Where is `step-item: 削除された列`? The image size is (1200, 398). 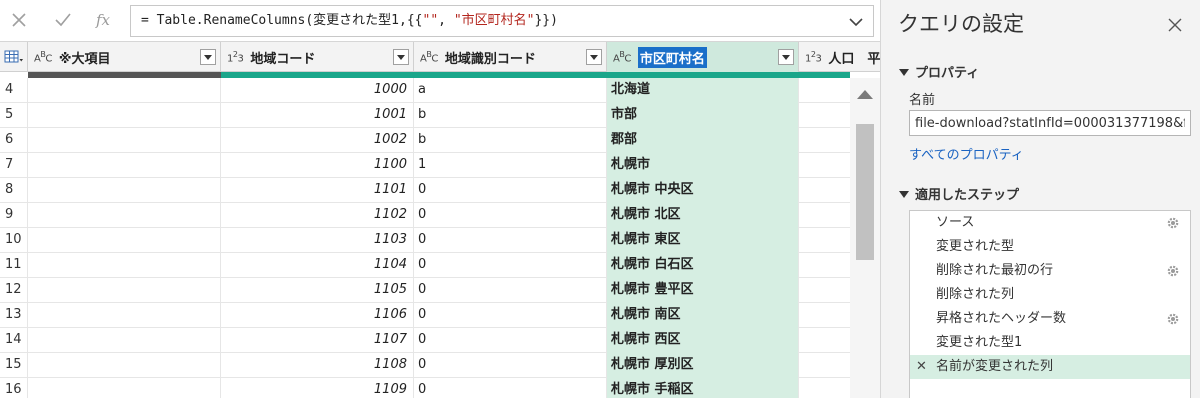
step-item: 削除された列 is located at coordinates (1050, 295).